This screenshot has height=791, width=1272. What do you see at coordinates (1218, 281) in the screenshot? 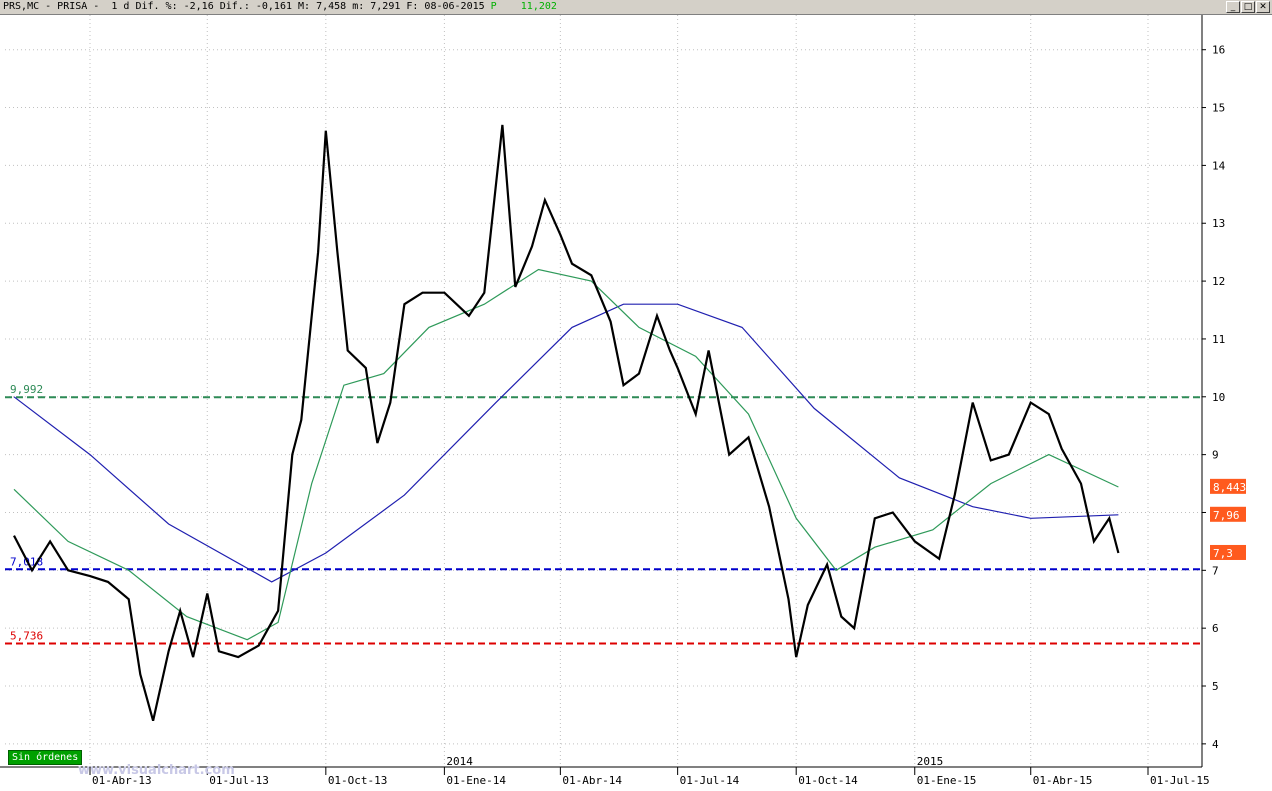
I see `price-axis-label: 12` at bounding box center [1218, 281].